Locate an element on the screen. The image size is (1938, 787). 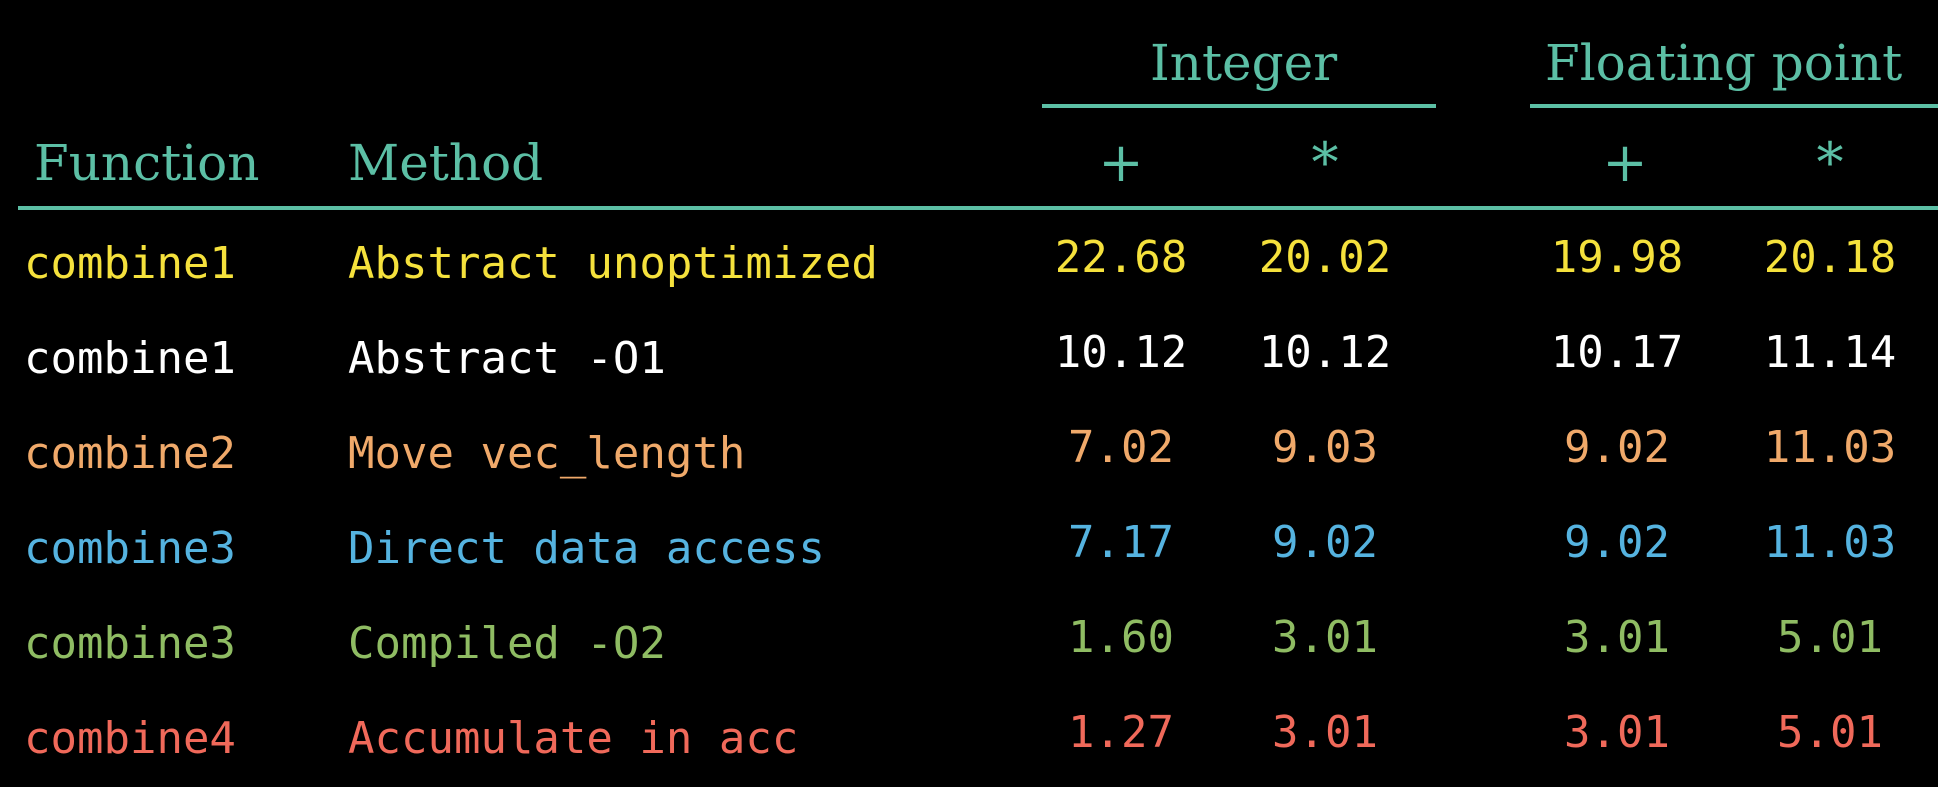
column-header-method: Method is located at coordinates (446, 163).